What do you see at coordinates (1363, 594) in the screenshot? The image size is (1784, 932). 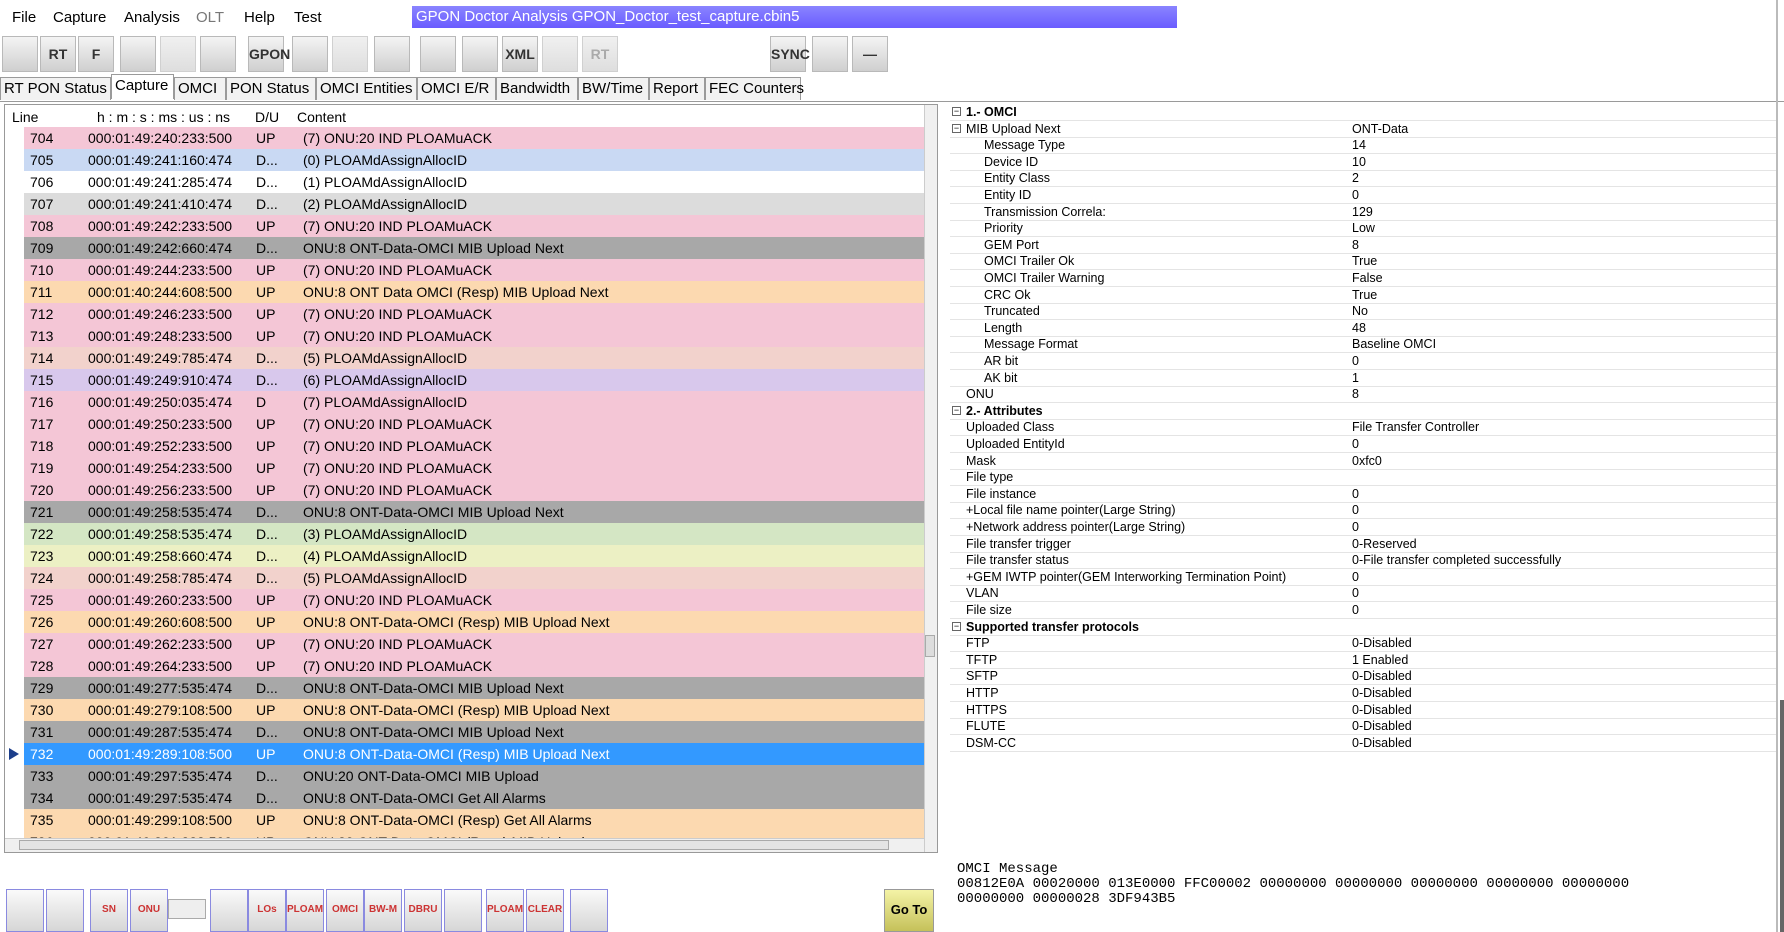 I see `tree-row: VLAN 0` at bounding box center [1363, 594].